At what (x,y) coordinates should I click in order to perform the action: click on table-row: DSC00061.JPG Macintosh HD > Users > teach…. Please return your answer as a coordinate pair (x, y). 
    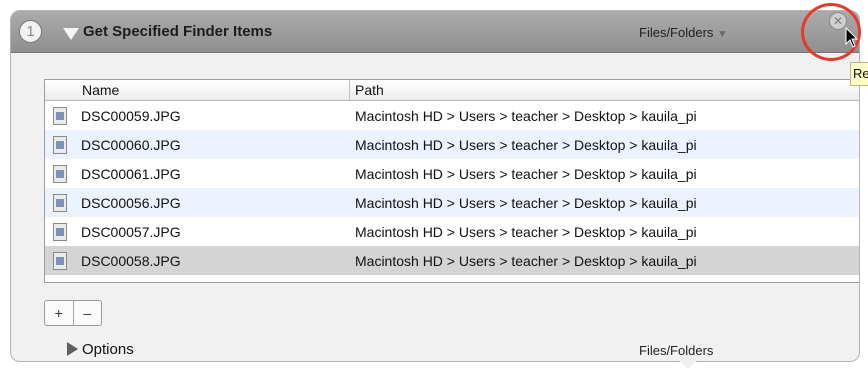
    Looking at the image, I should click on (452, 173).